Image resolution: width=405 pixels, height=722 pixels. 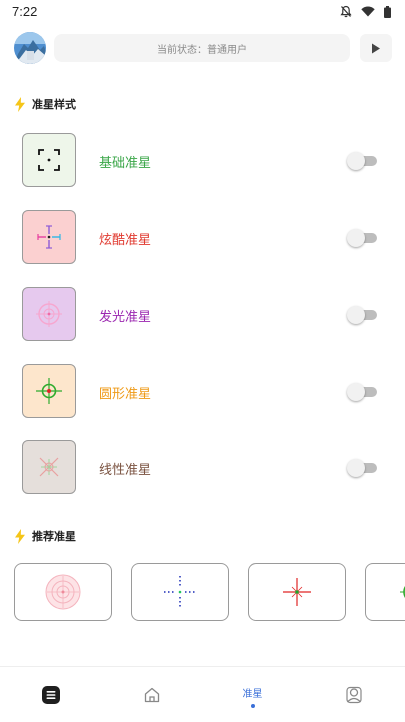 I want to click on crosshair-label-glow: 发光准星, so click(x=125, y=317).